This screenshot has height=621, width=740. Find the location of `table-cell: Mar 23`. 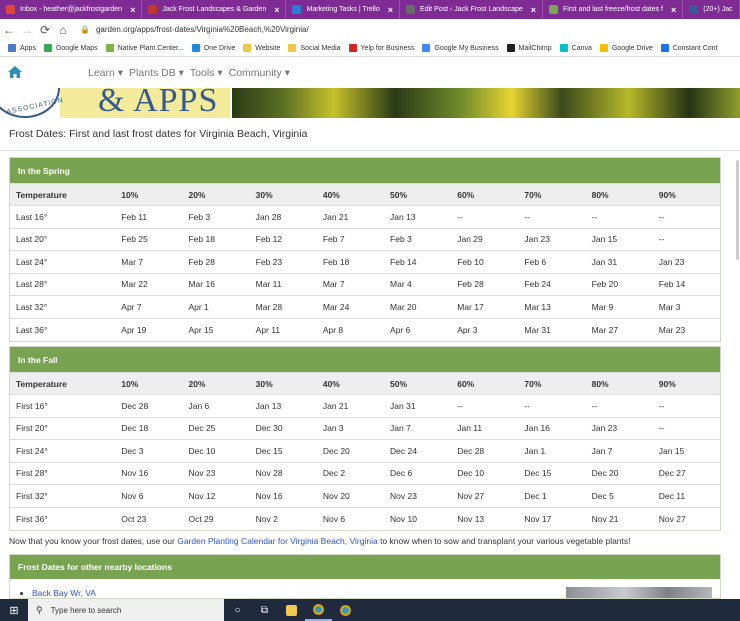

table-cell: Mar 23 is located at coordinates (686, 329).